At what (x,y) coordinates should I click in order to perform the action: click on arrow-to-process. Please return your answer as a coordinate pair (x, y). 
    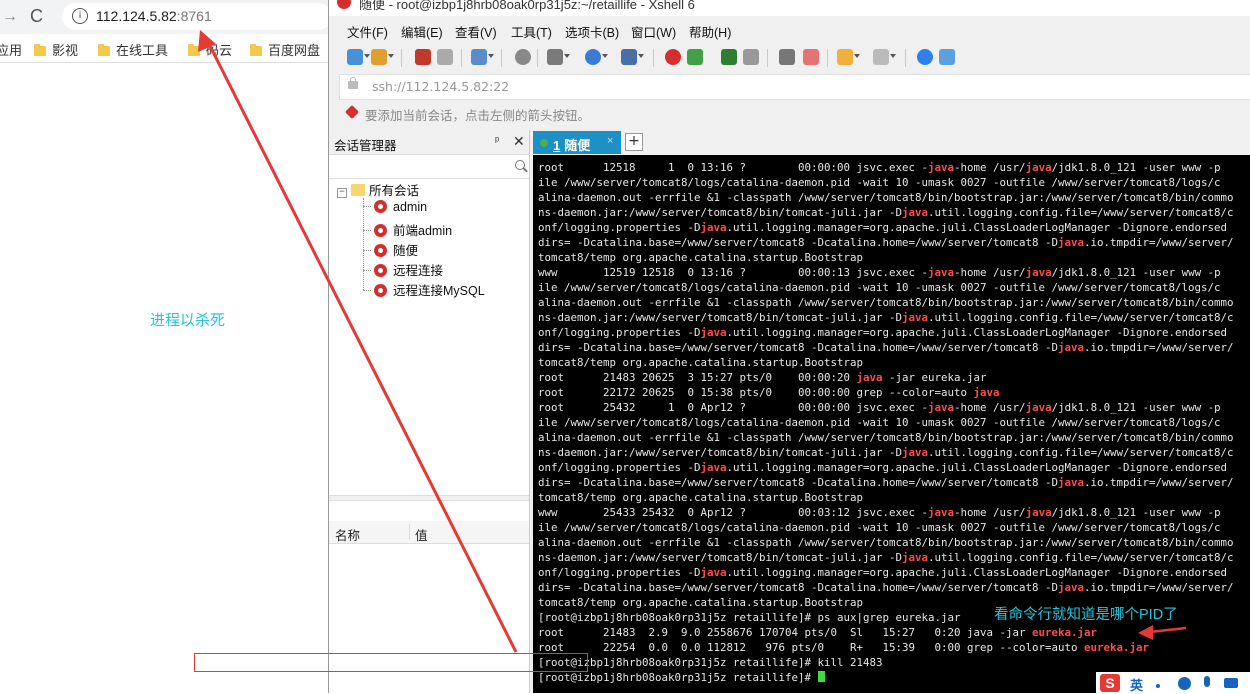
    Looking at the image, I should click on (1168, 630).